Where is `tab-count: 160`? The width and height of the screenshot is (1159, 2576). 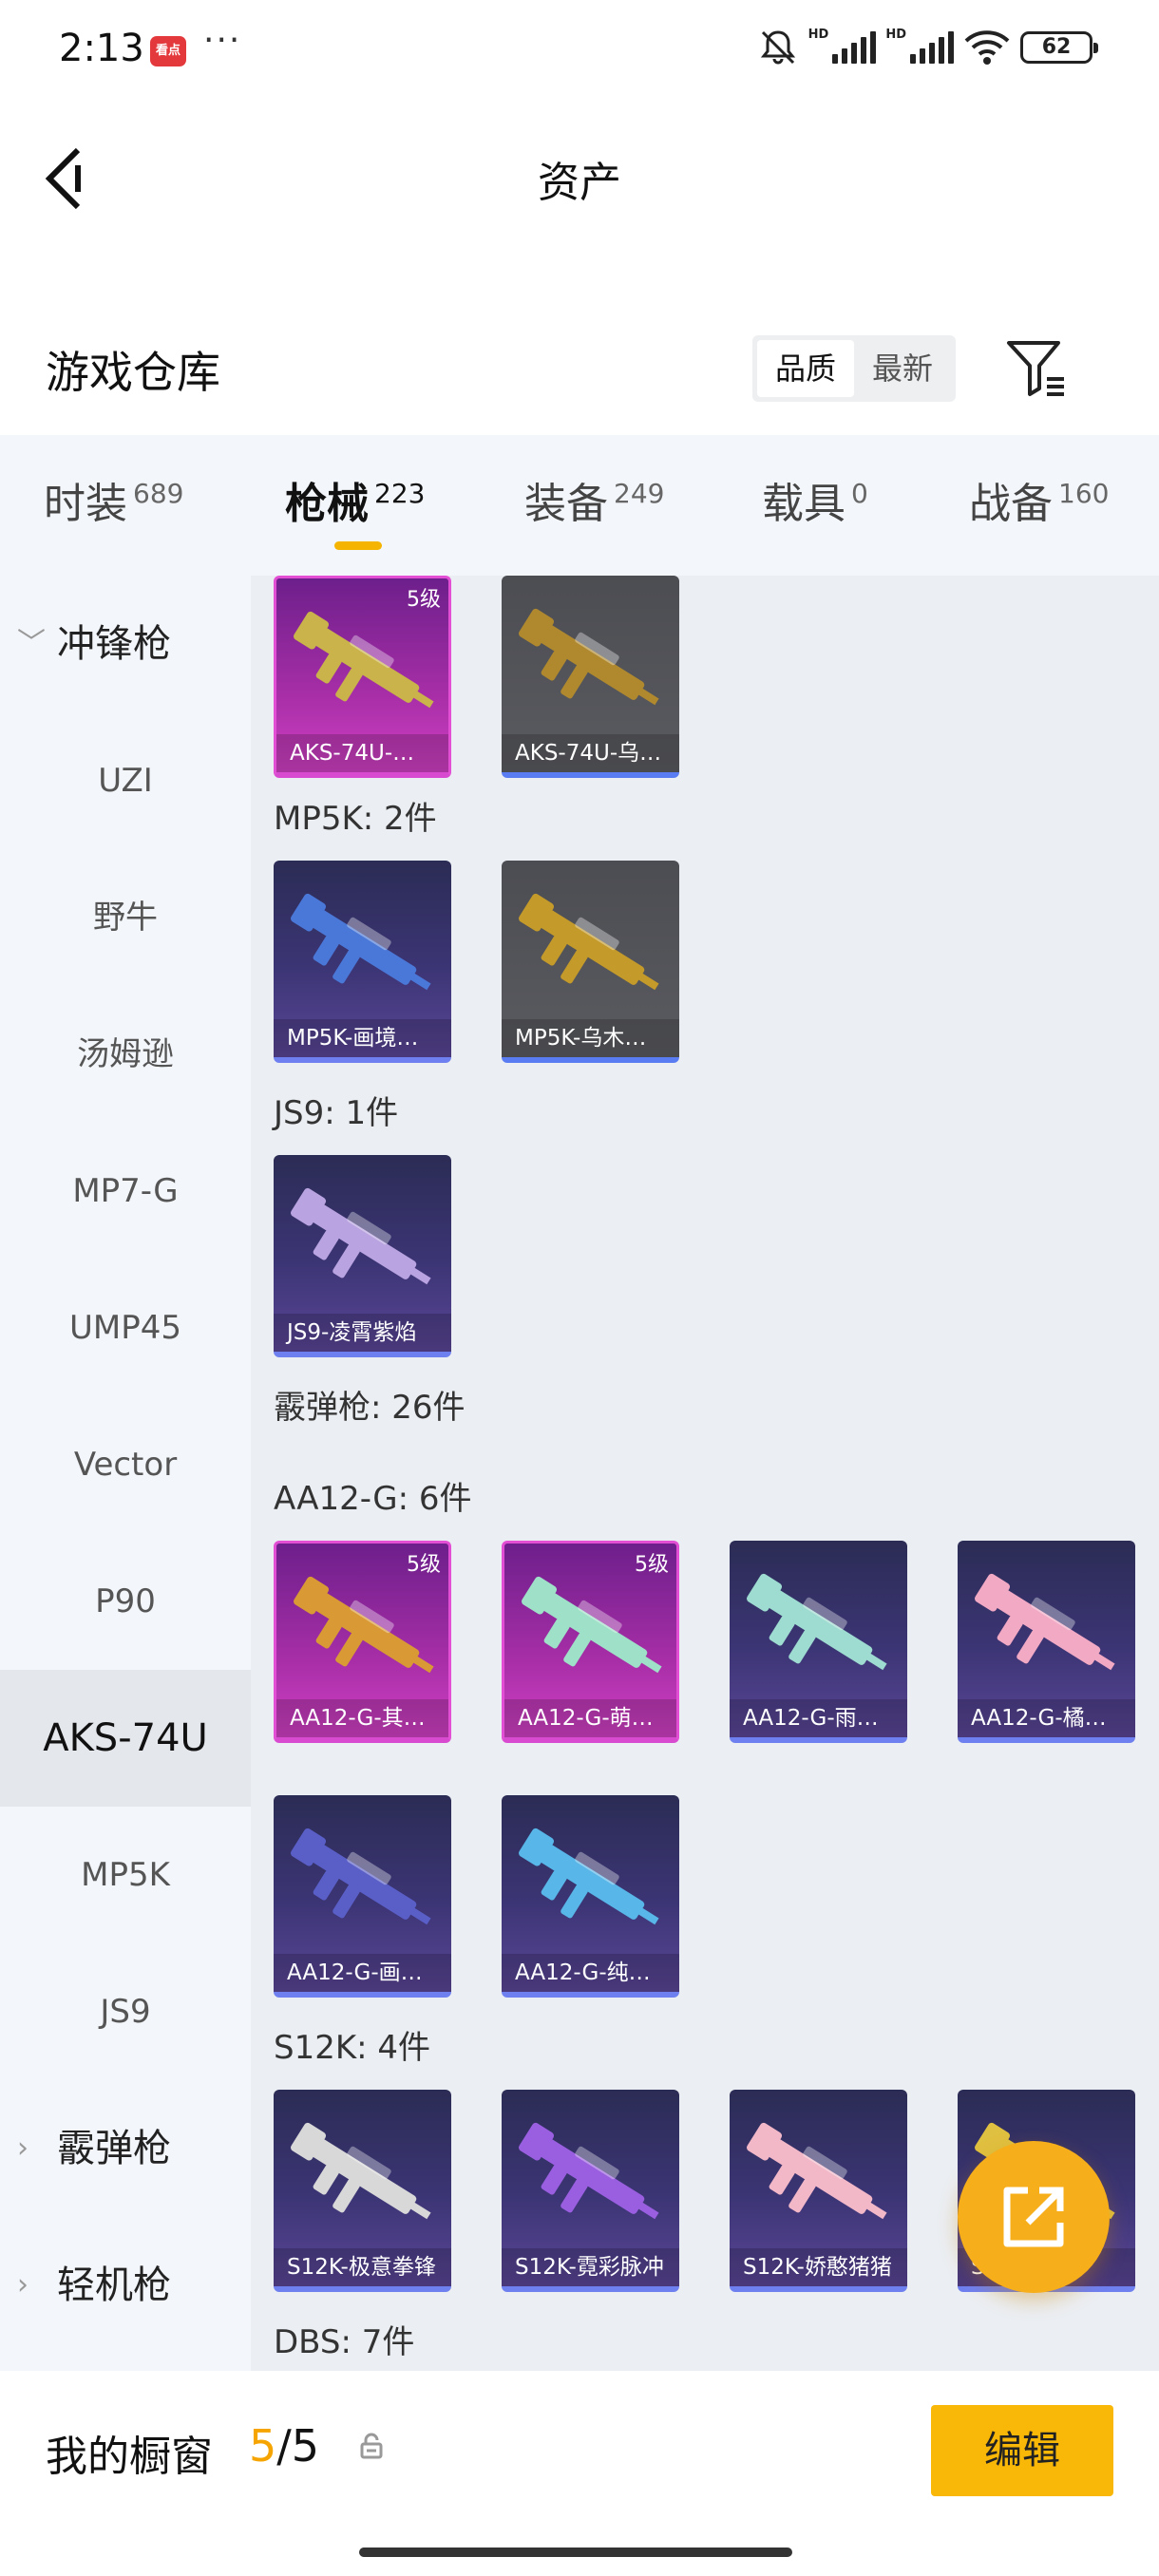 tab-count: 160 is located at coordinates (1084, 494).